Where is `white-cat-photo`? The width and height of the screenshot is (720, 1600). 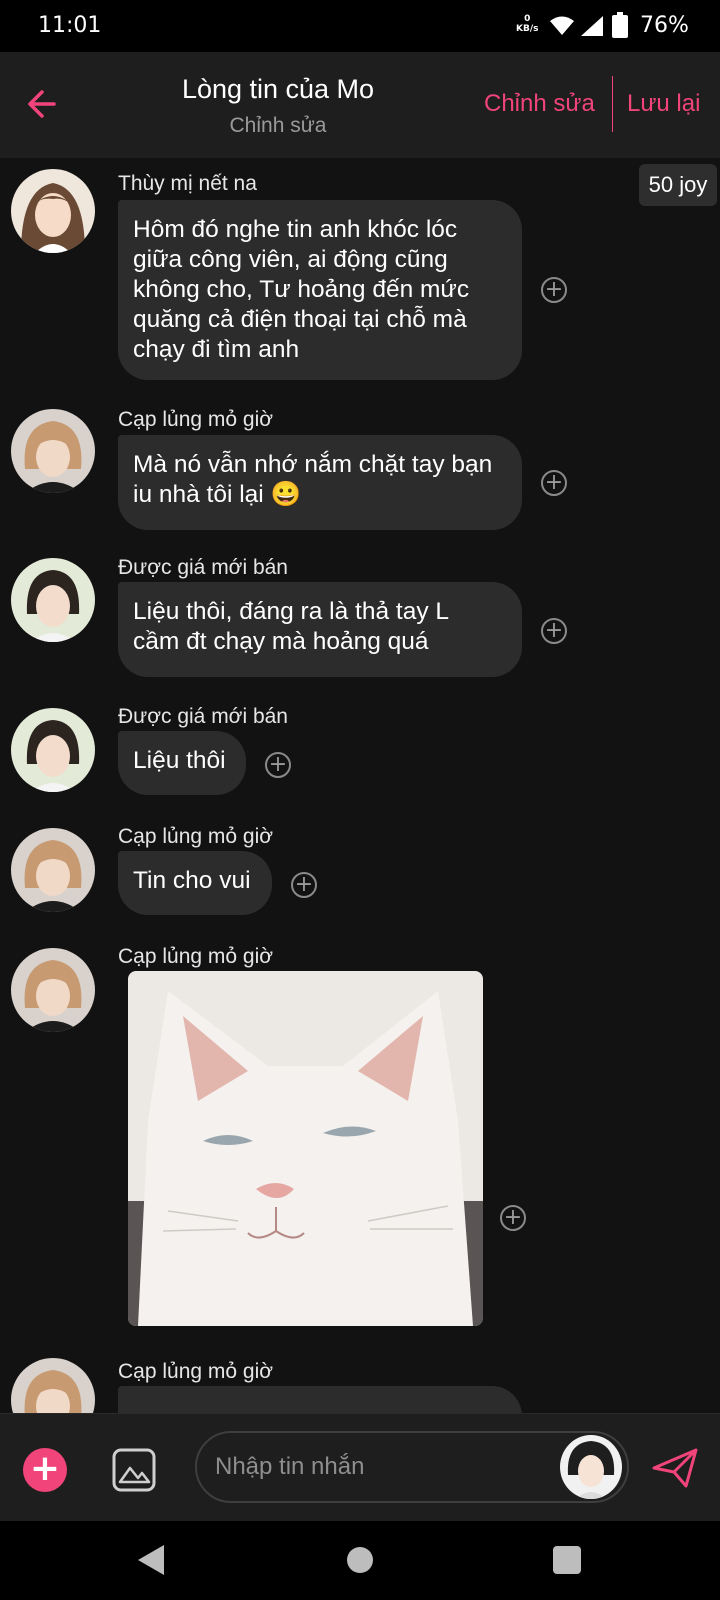
white-cat-photo is located at coordinates (305, 1148).